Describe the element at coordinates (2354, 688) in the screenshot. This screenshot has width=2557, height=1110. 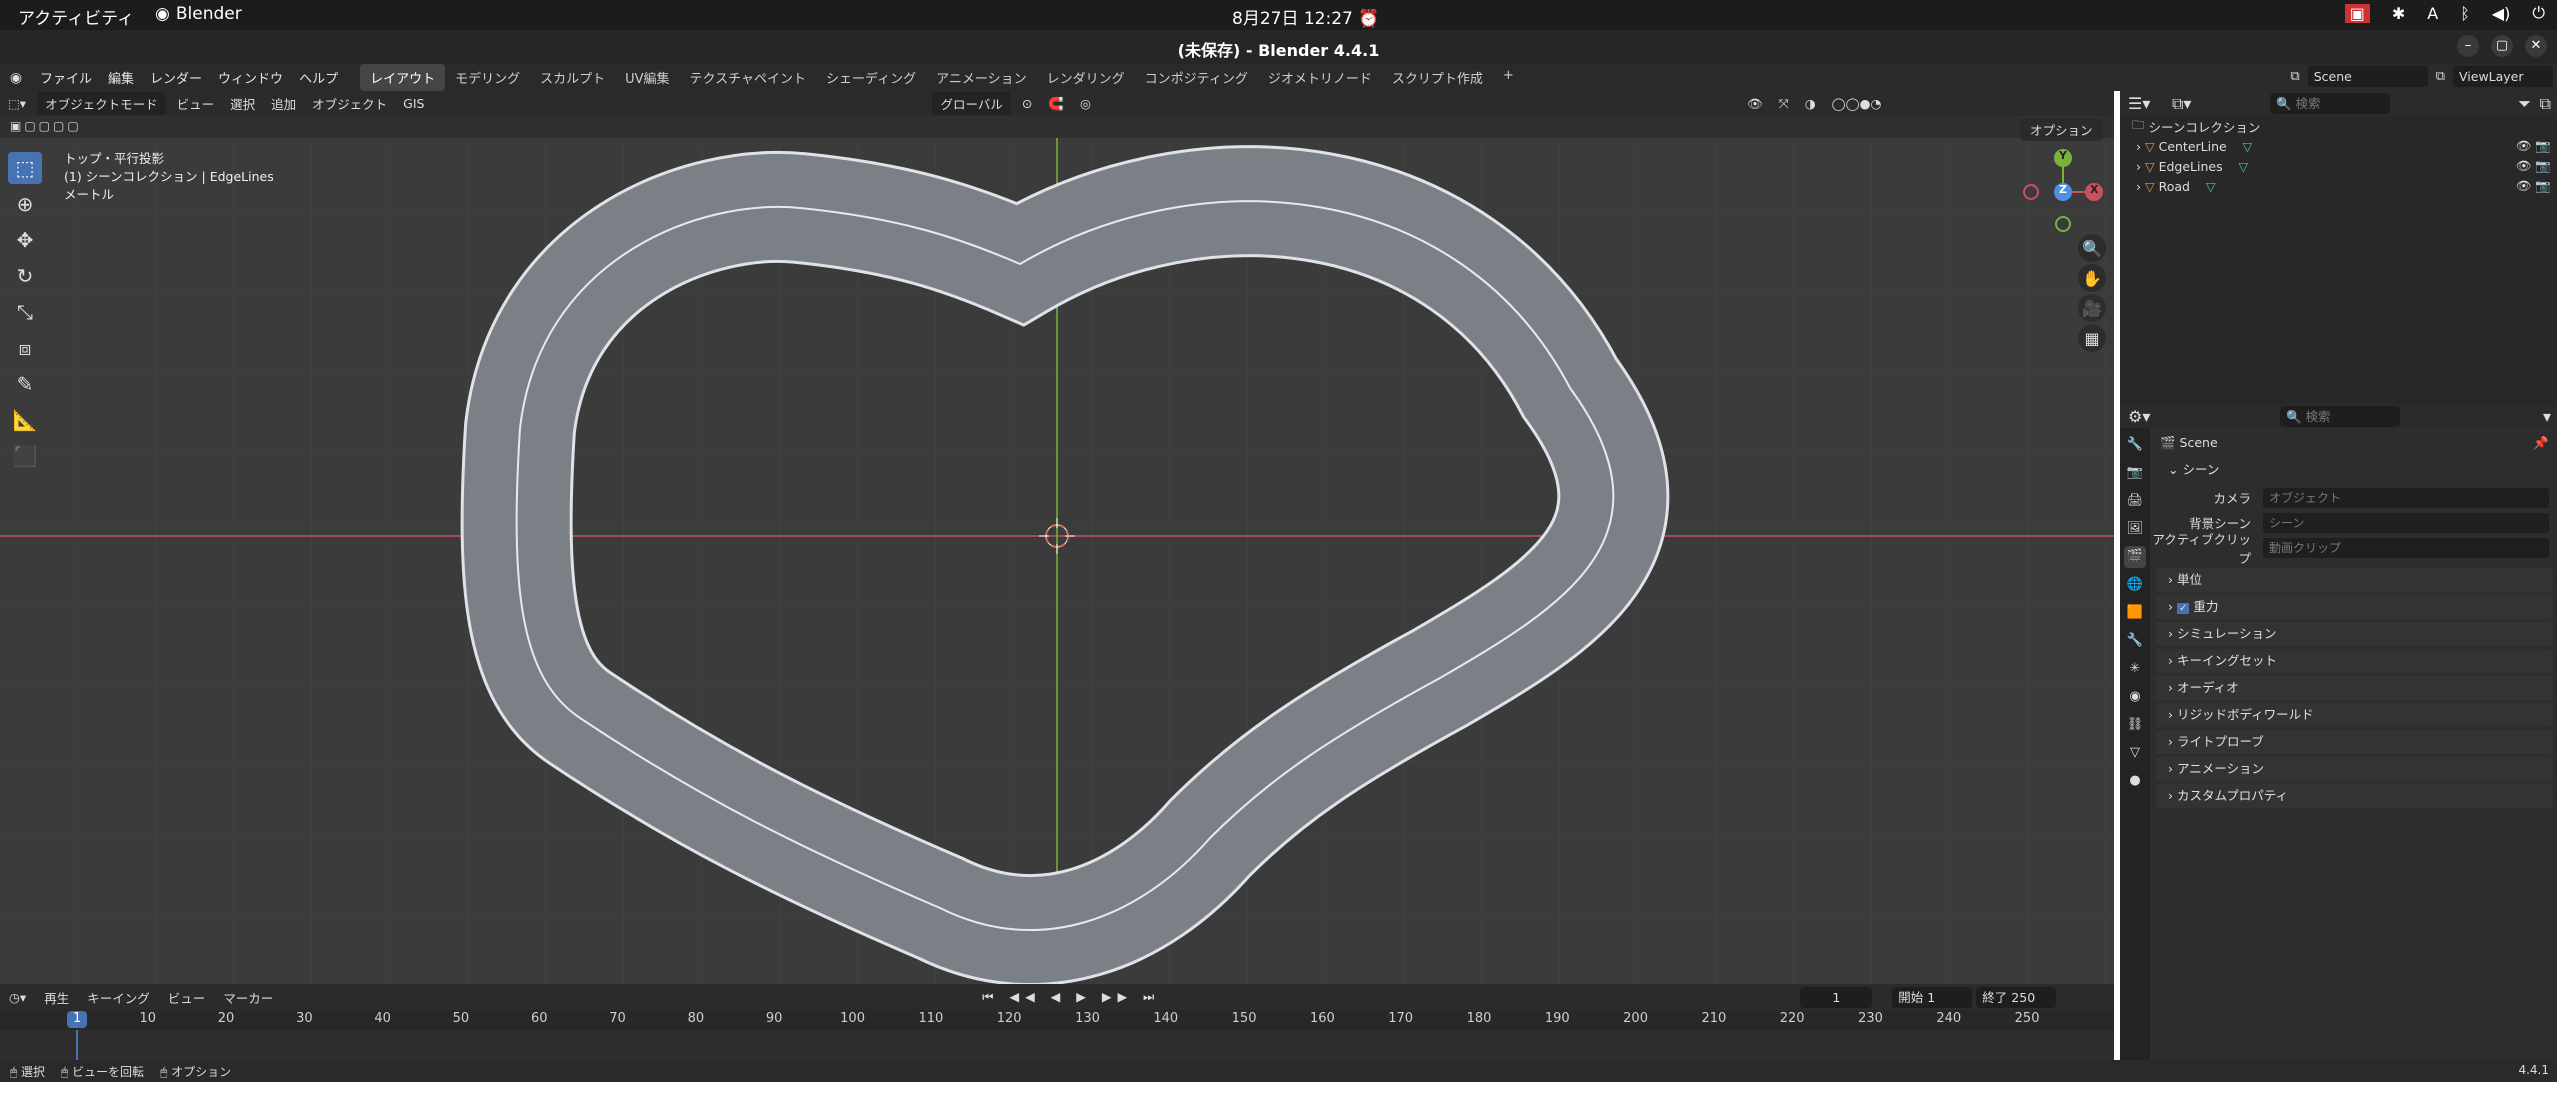
I see `panel-audio: › オーディオ` at that location.